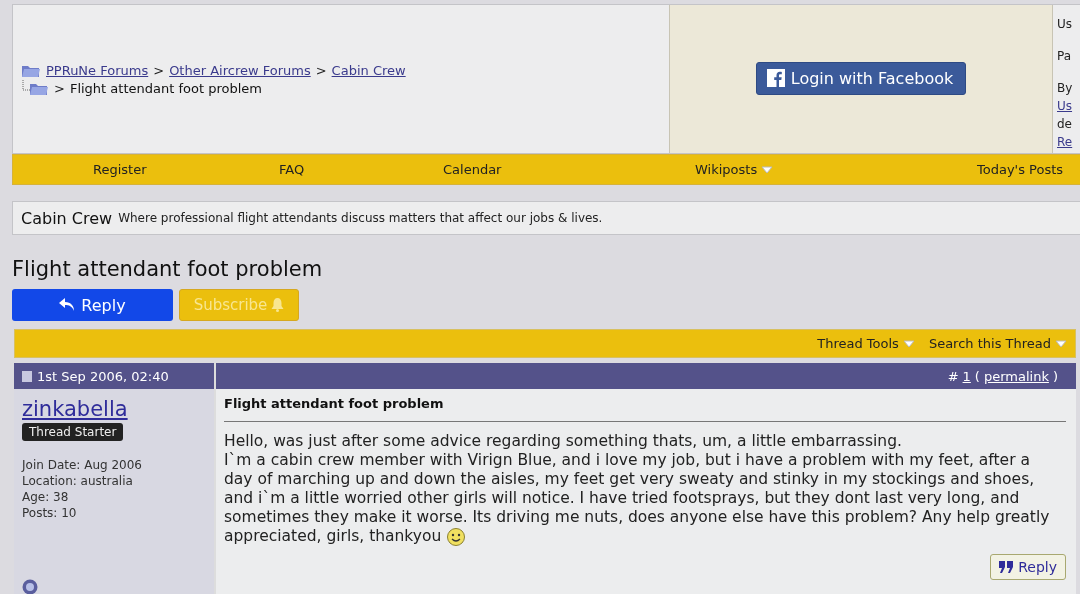 The height and width of the screenshot is (594, 1080). I want to click on forum-description: Where professional flight attendants discuss matters that affect our jobs & lives., so click(360, 218).